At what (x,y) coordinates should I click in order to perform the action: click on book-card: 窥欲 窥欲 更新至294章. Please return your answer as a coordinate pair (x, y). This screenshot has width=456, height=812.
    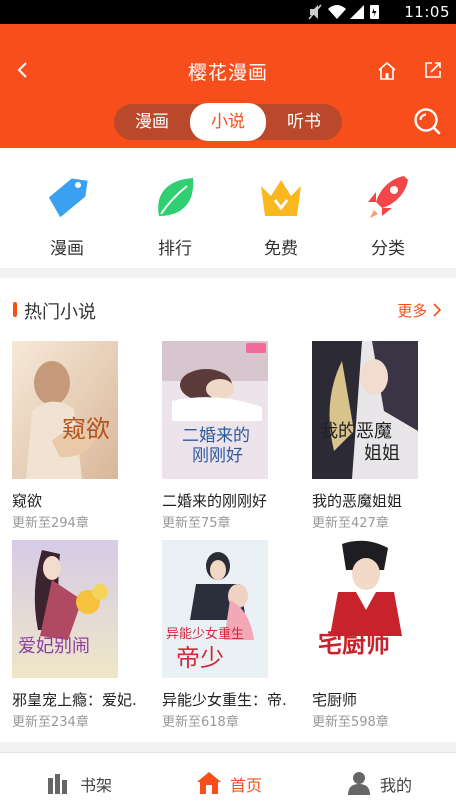
    Looking at the image, I should click on (76, 437).